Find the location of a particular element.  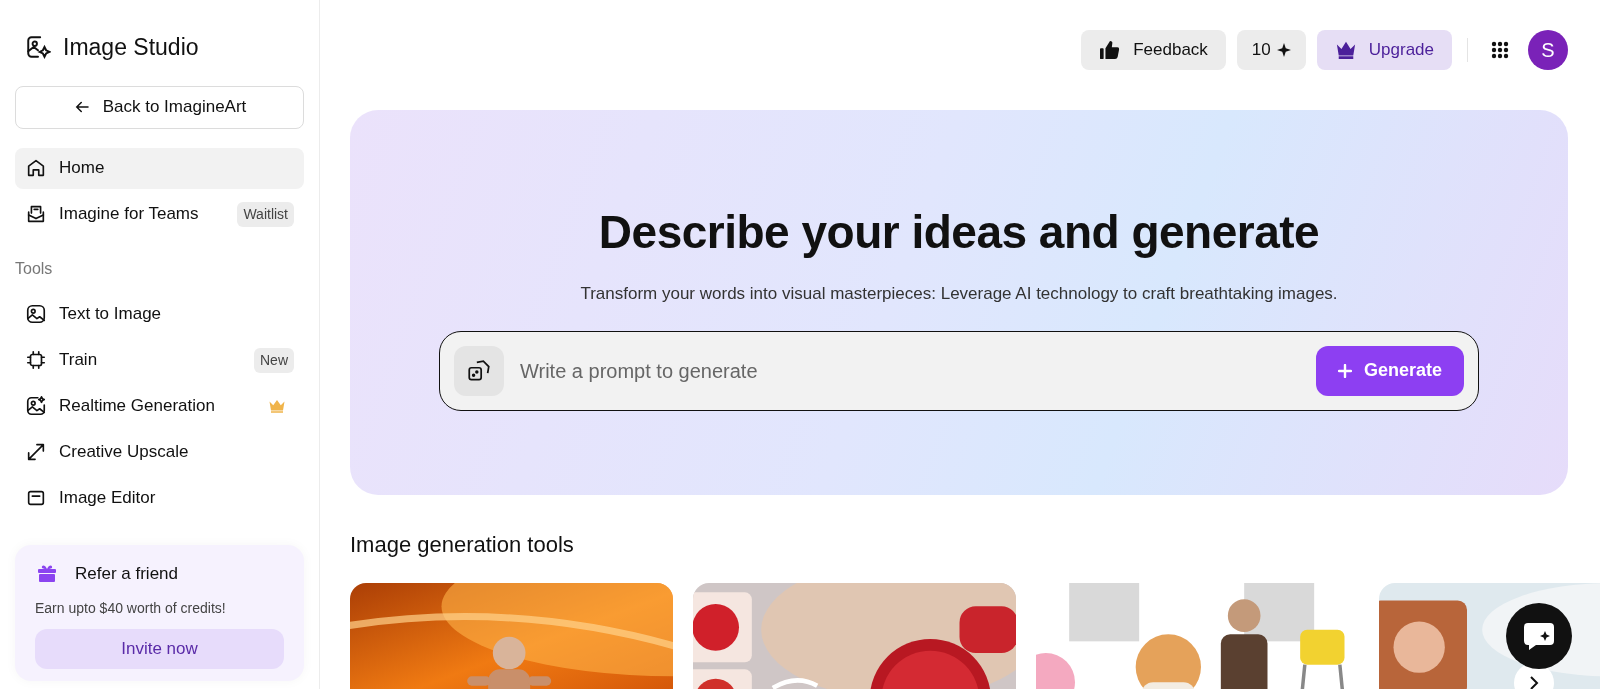

hero-subtitle: Transform your words into visual masterpieces: Leverage AI technology to craft breathtaking images. is located at coordinates (959, 294).